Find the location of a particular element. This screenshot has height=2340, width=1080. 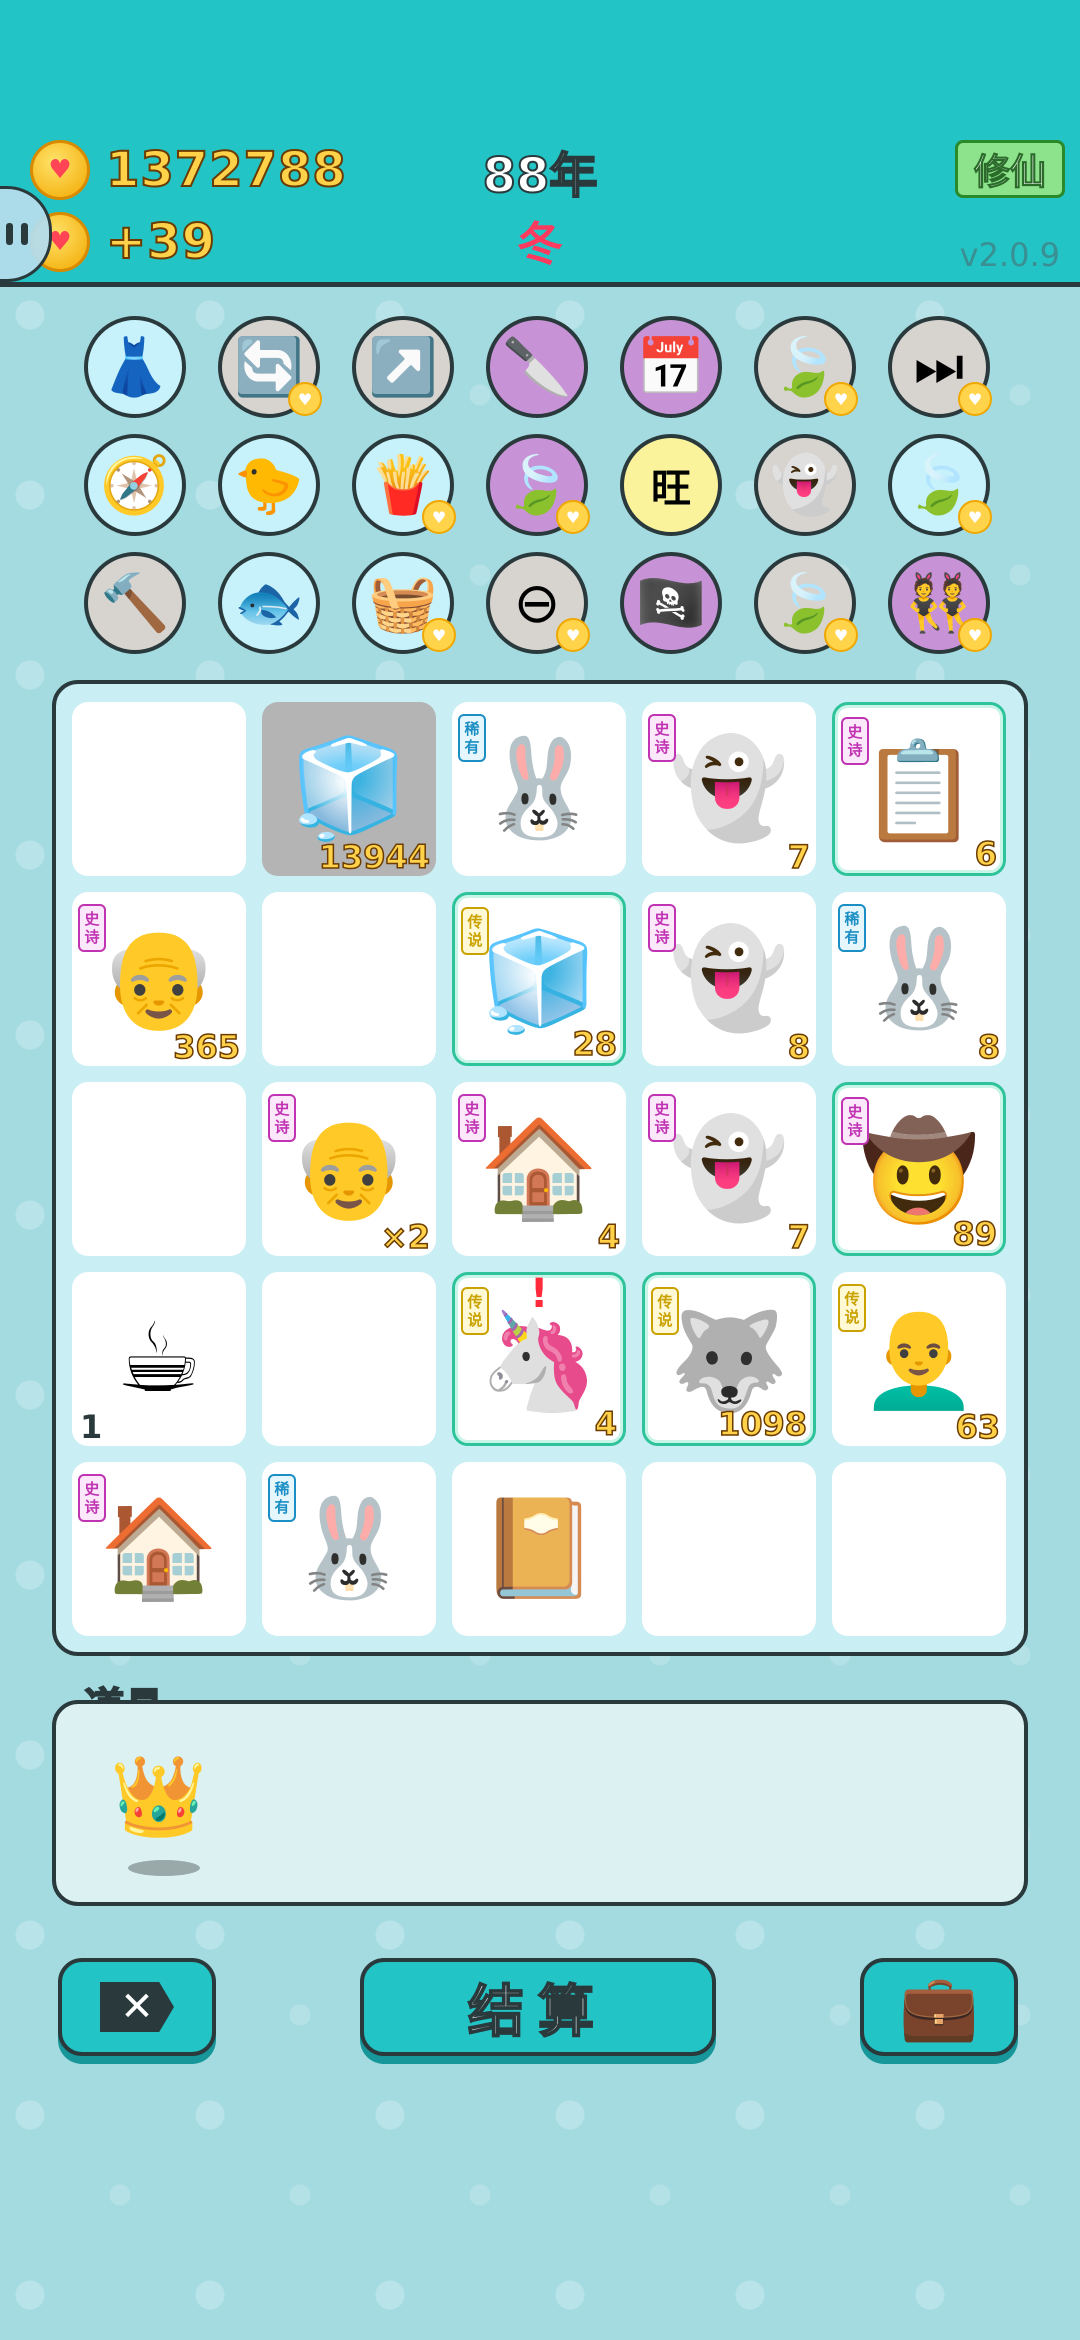

symbol-winking-ghost-icon: 👻 is located at coordinates (805, 485).